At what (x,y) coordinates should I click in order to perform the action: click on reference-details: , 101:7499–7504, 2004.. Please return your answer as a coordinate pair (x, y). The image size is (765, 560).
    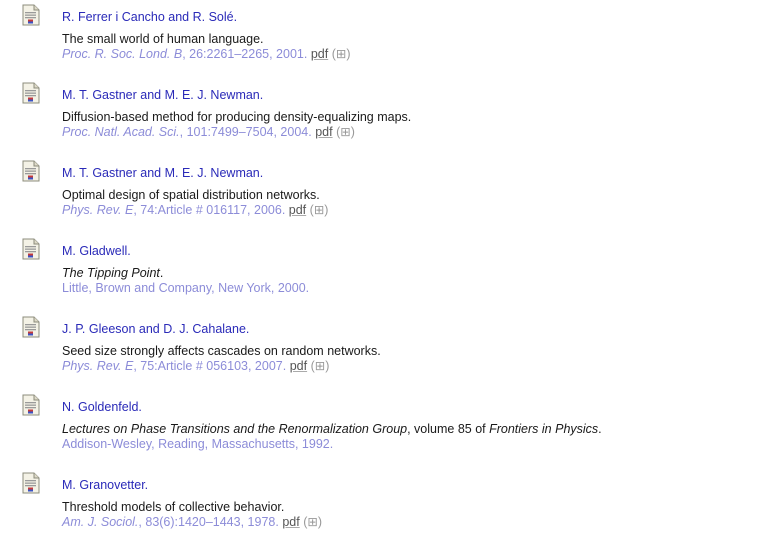
    Looking at the image, I should click on (245, 132).